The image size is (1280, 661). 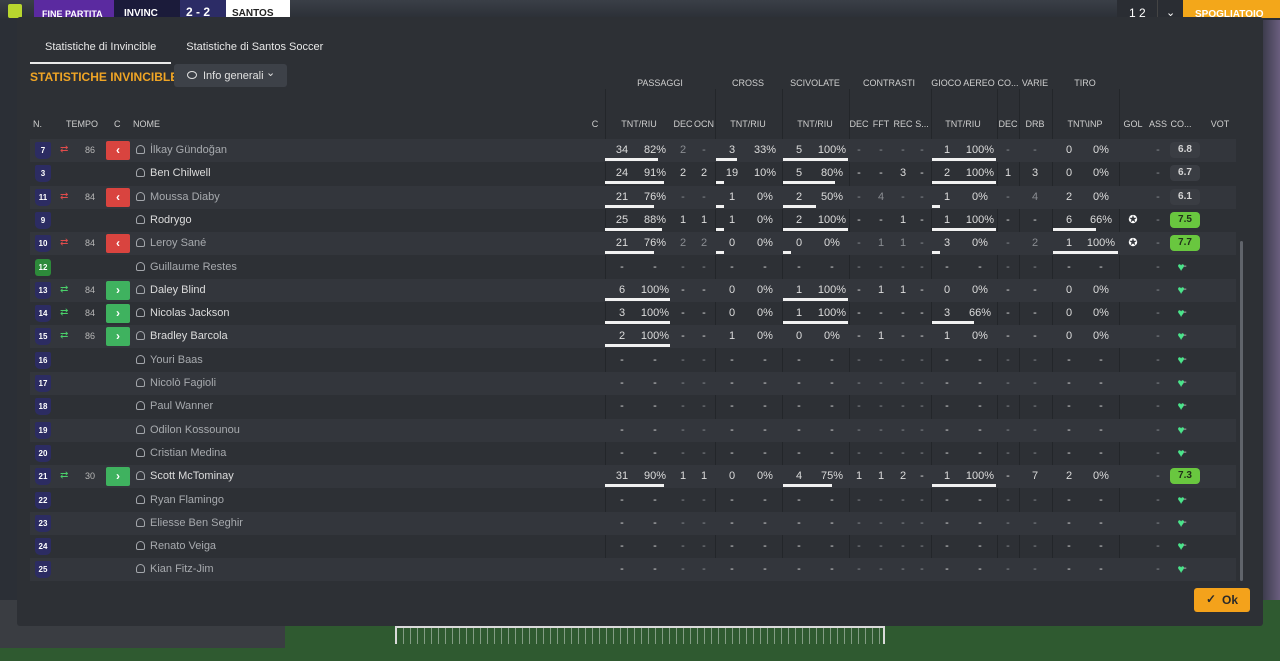 What do you see at coordinates (633, 570) in the screenshot?
I see `player-row: 25 Kian Fitz-Jim - - - - - - - - - - - - - - - - - - - ♥ -` at bounding box center [633, 570].